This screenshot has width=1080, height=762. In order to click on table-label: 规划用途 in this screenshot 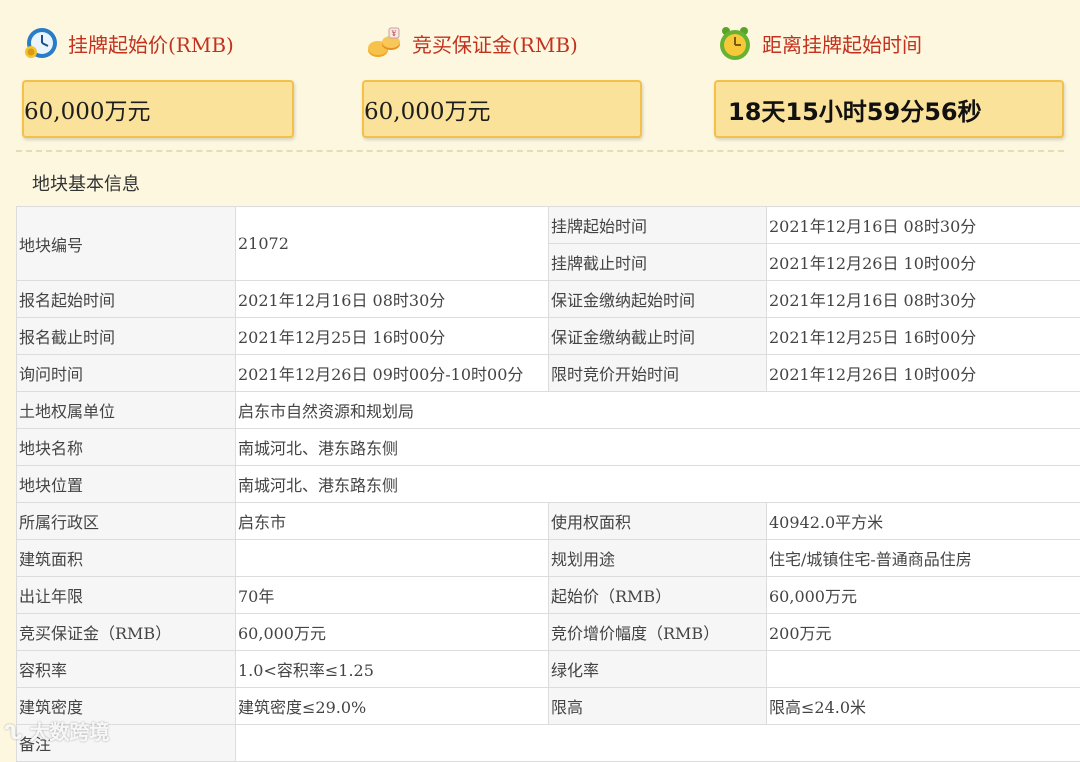, I will do `click(658, 558)`.